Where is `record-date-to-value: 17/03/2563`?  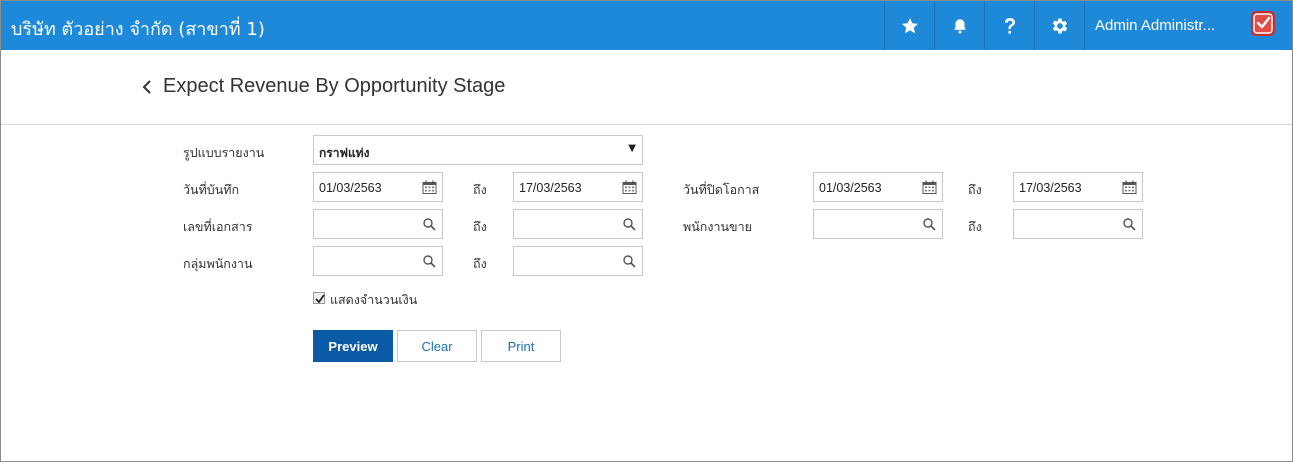
record-date-to-value: 17/03/2563 is located at coordinates (550, 188).